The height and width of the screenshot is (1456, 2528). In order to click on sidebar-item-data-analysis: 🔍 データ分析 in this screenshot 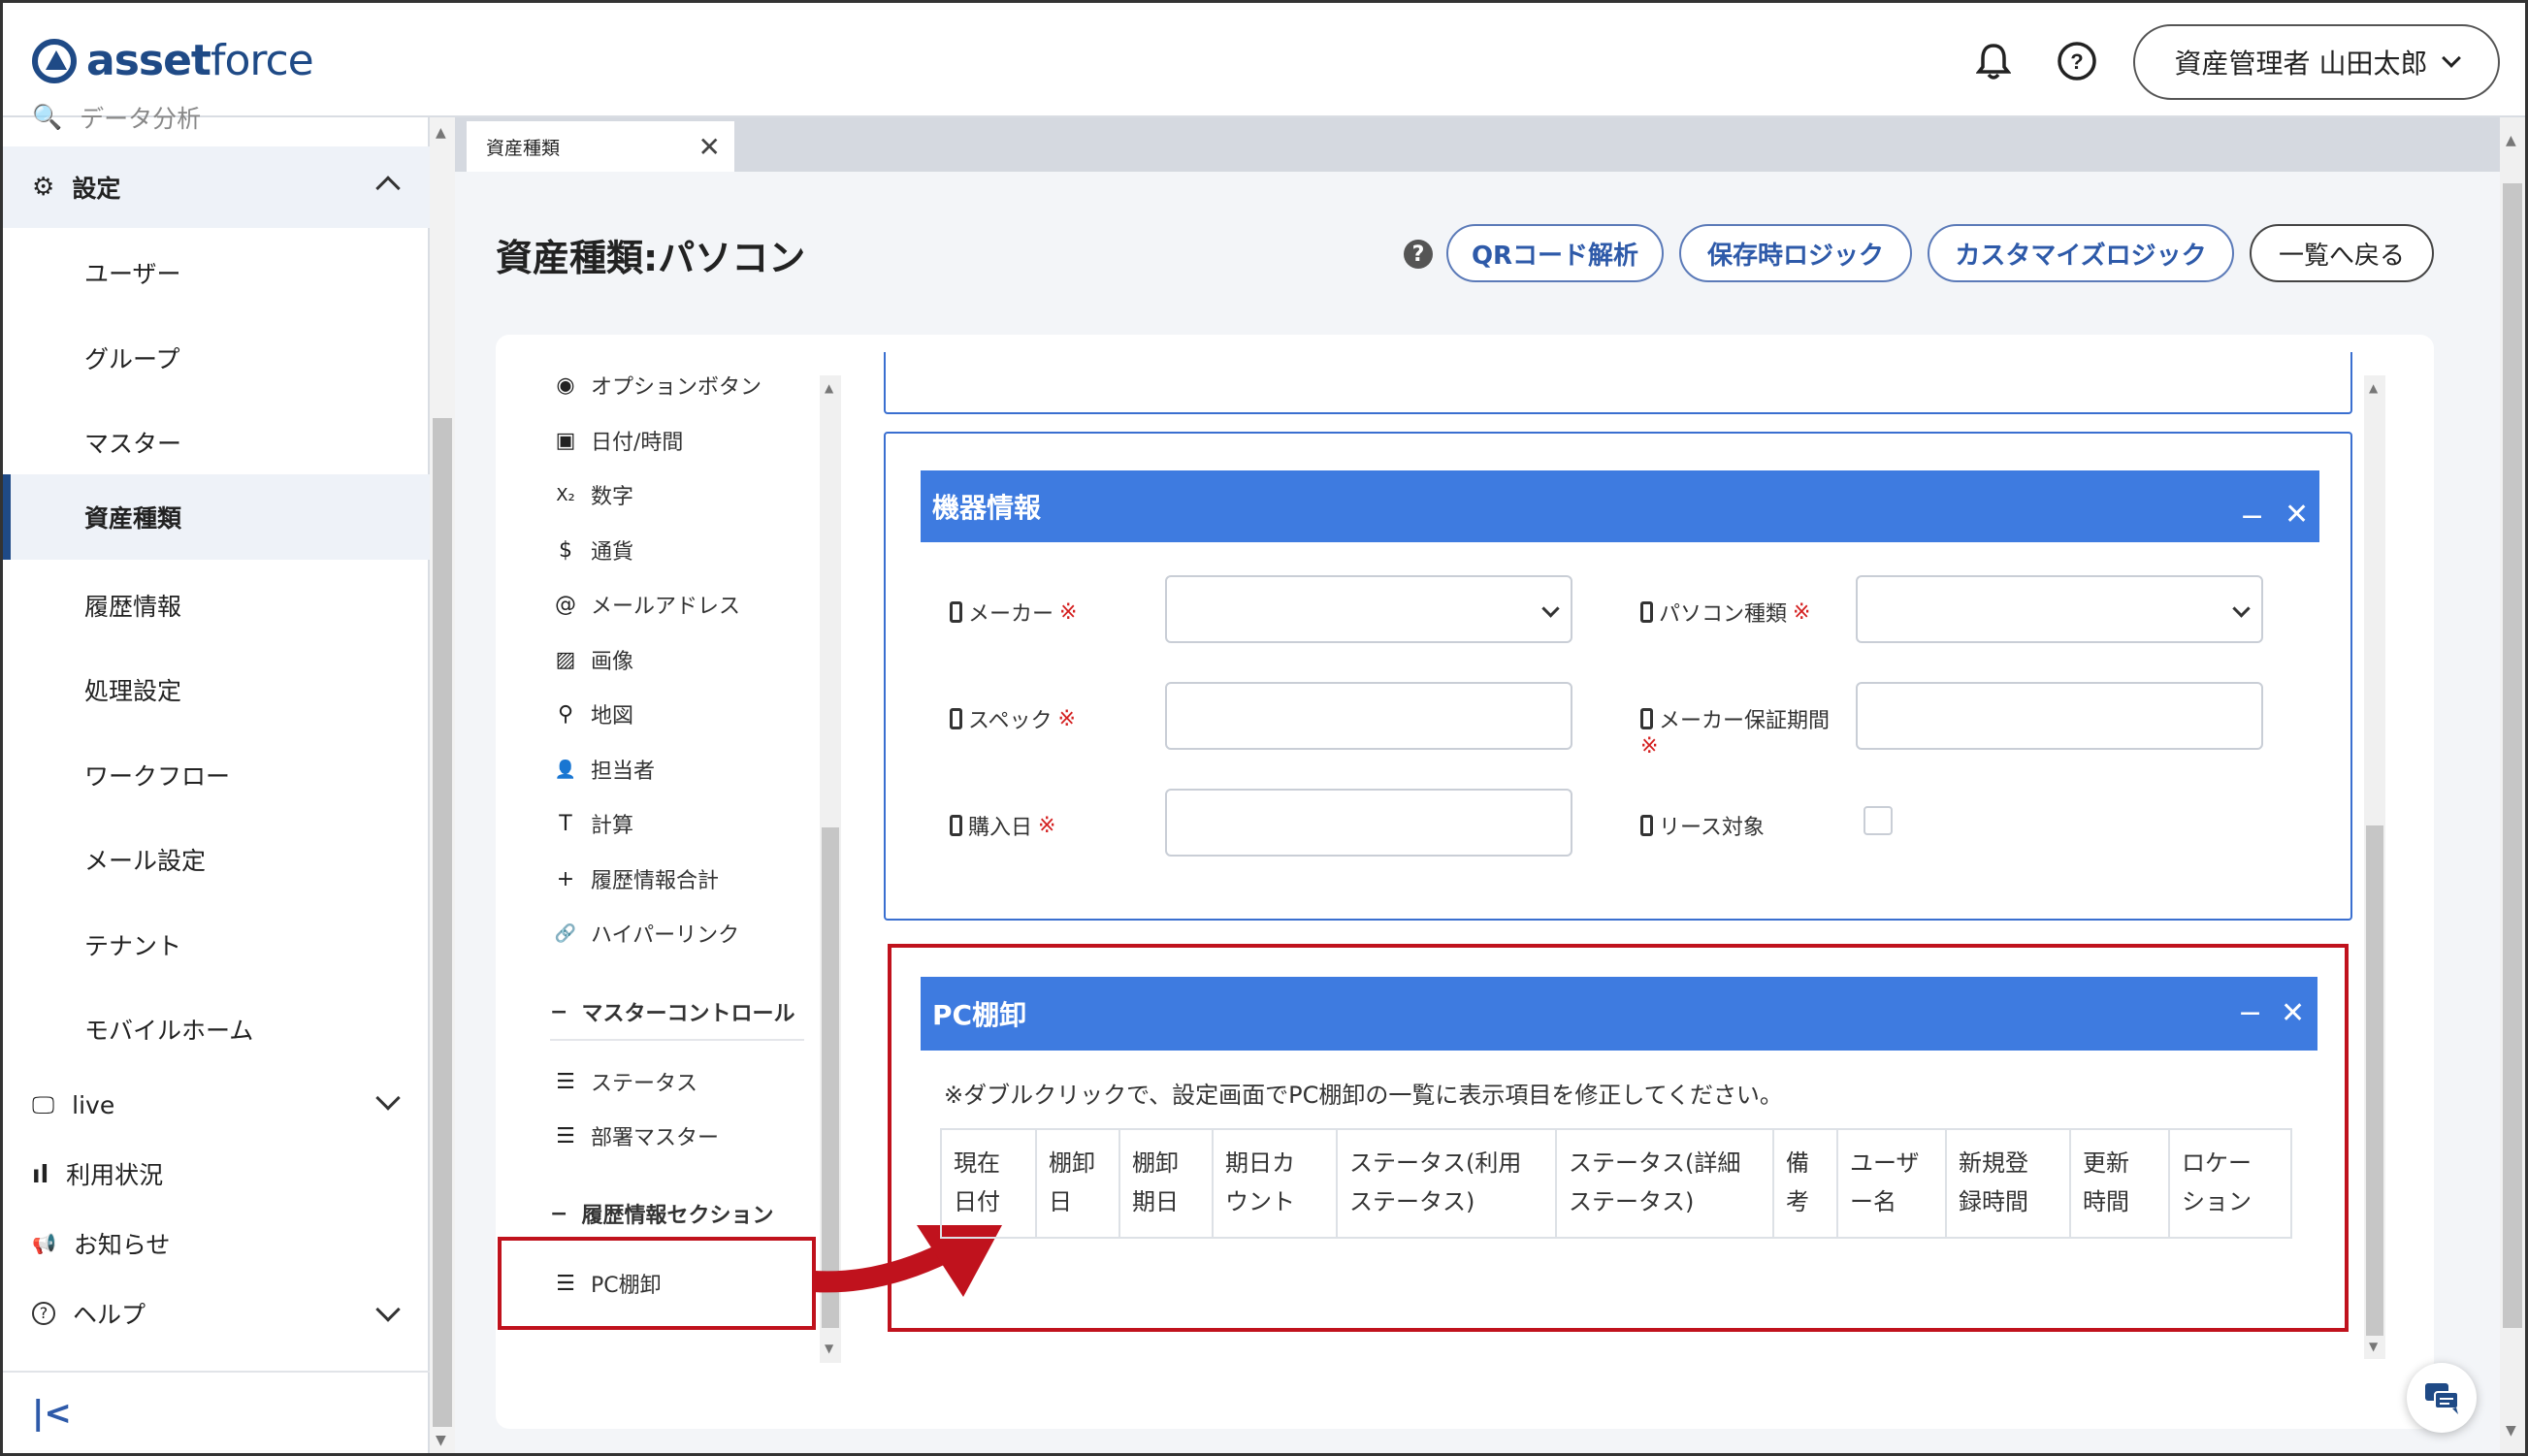, I will do `click(216, 117)`.